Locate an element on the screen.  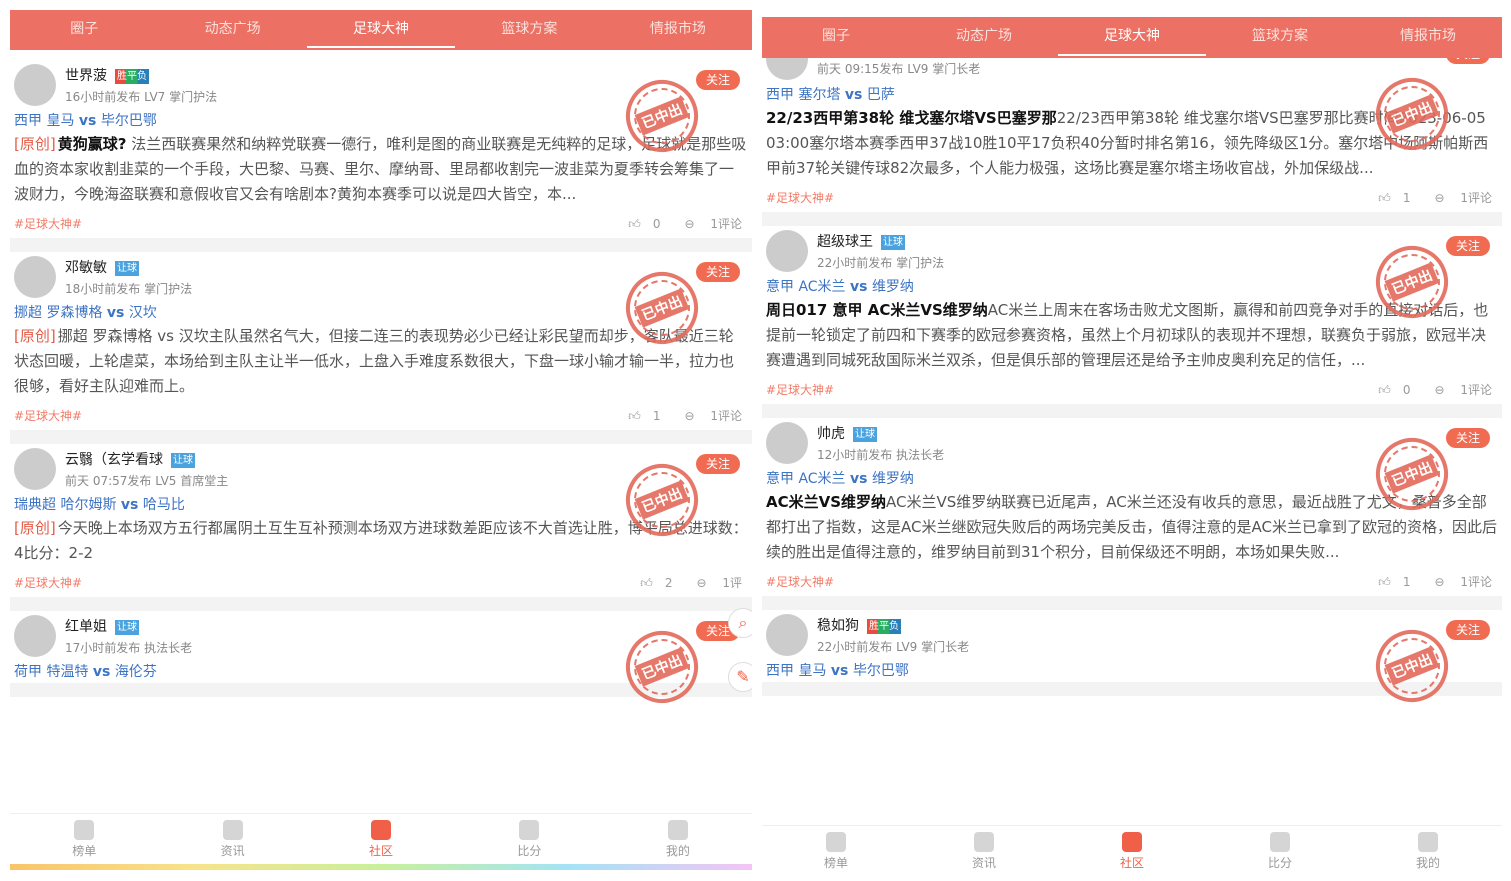
post-actions: 👍︎ 0 ⊖ 1评论 is located at coordinates (673, 223).